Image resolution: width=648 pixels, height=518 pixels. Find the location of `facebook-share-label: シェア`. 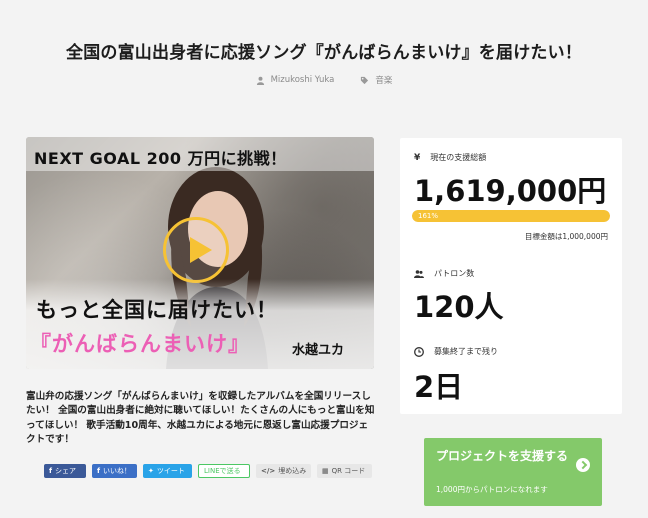

facebook-share-label: シェア is located at coordinates (66, 471).